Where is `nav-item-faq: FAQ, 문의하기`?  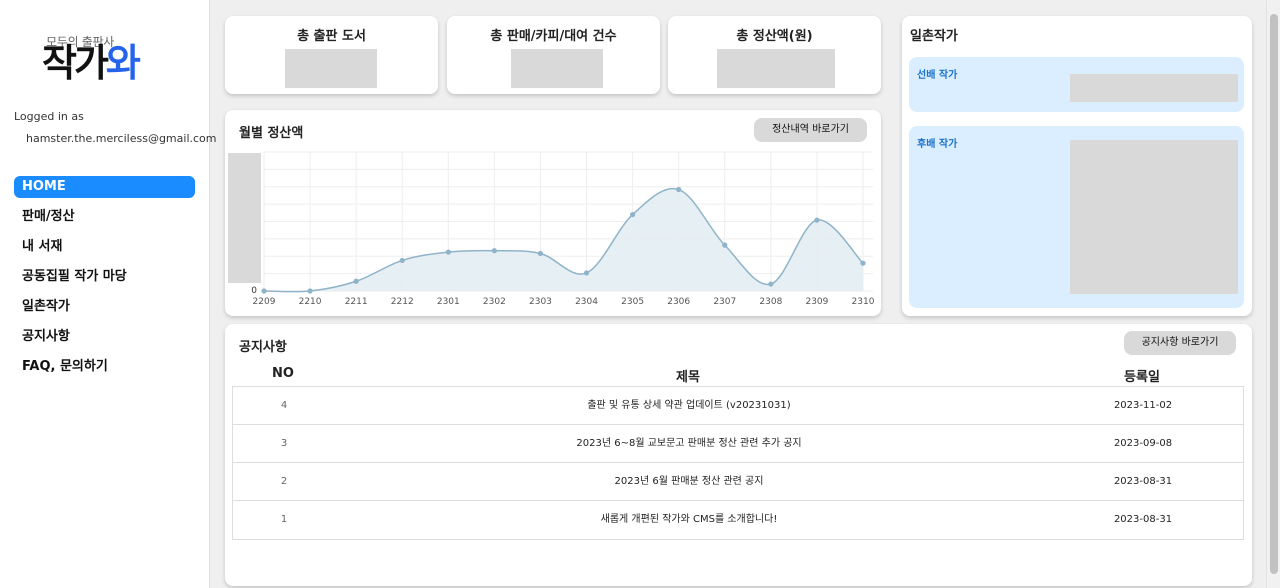 nav-item-faq: FAQ, 문의하기 is located at coordinates (104, 371).